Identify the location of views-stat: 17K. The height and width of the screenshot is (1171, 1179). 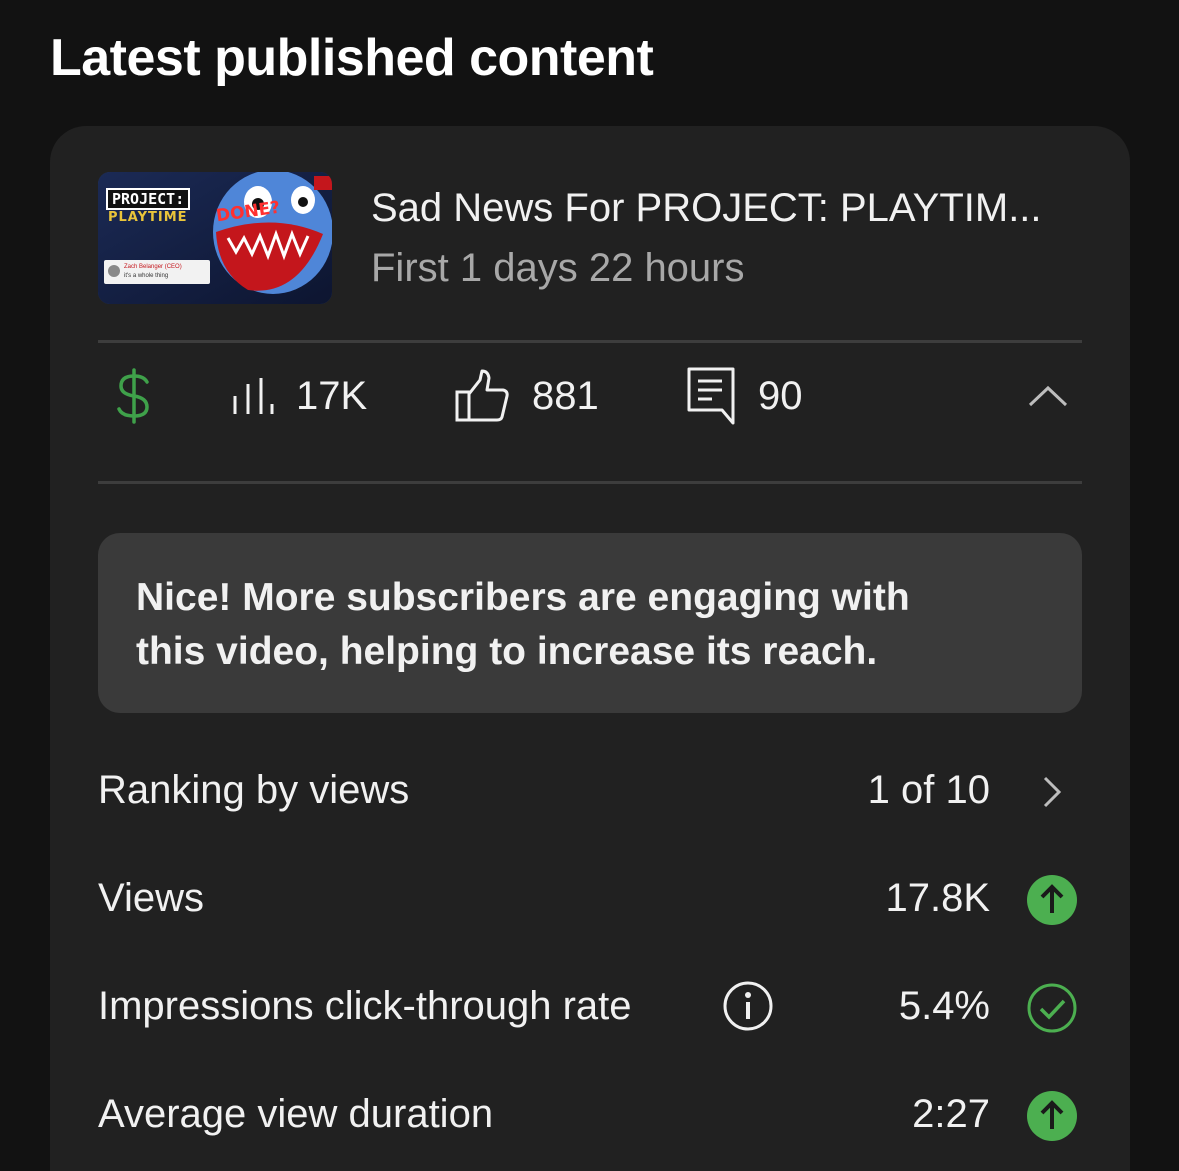
(298, 396).